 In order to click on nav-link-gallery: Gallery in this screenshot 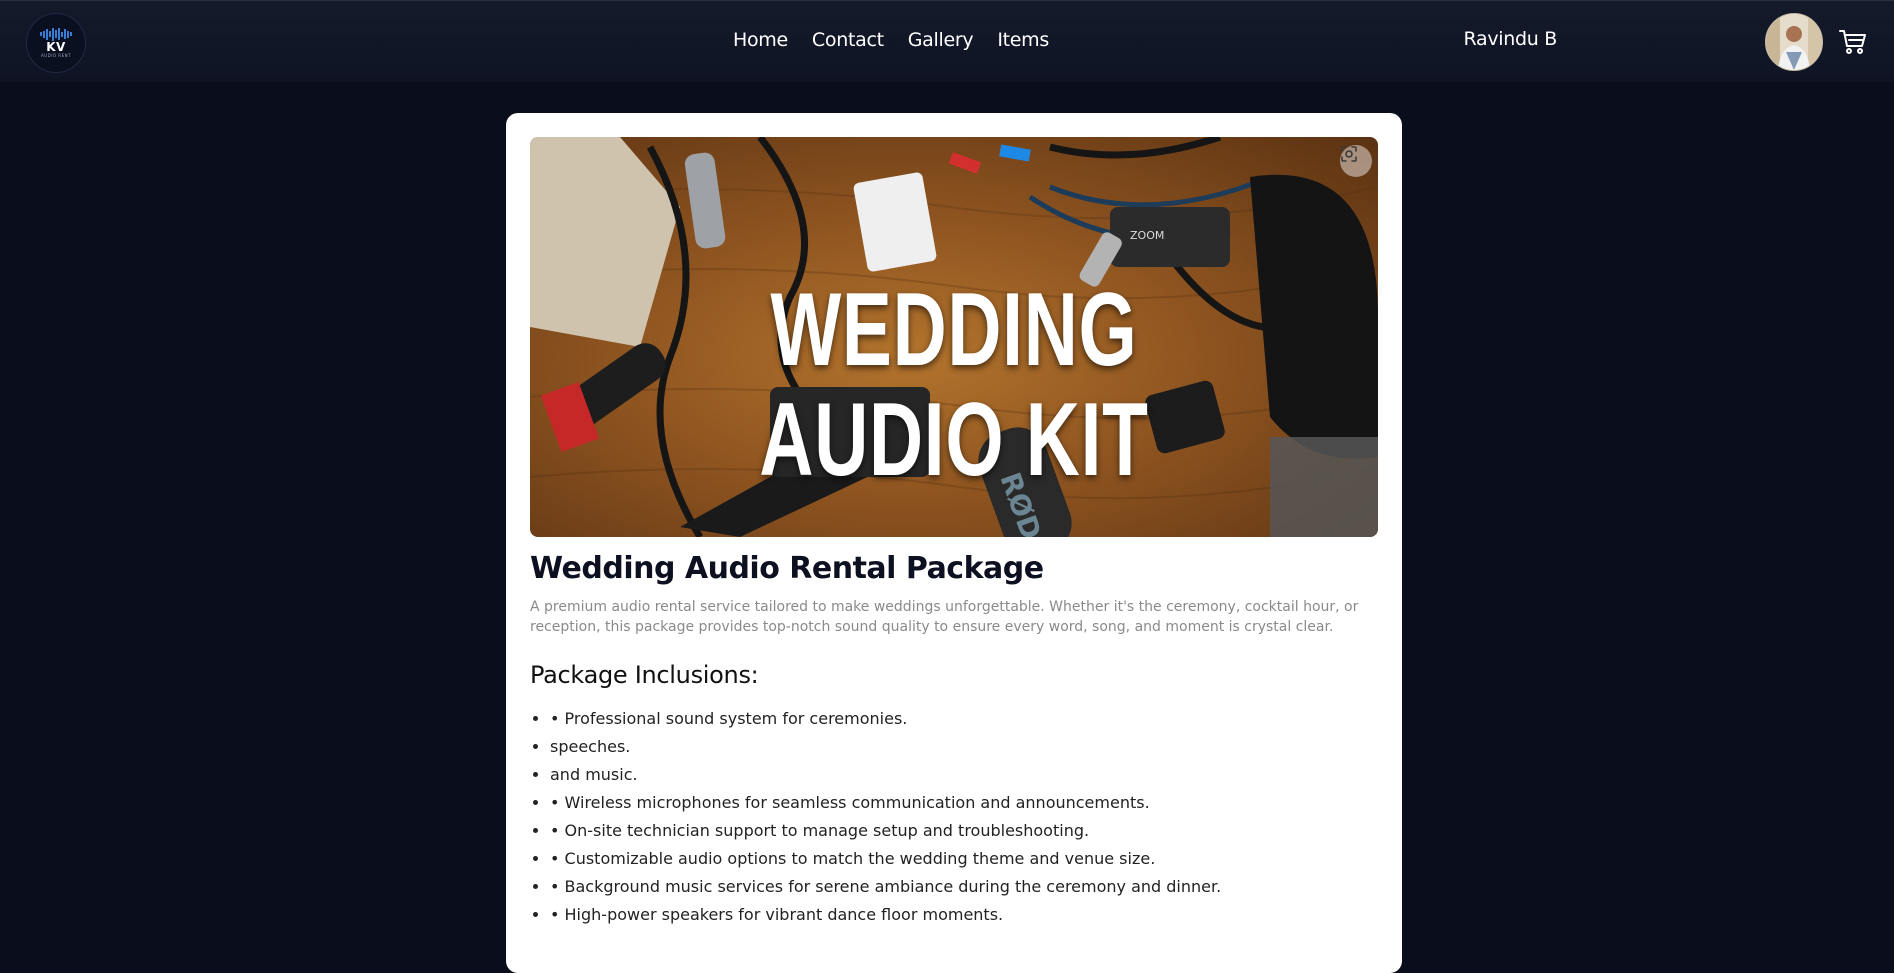, I will do `click(941, 40)`.